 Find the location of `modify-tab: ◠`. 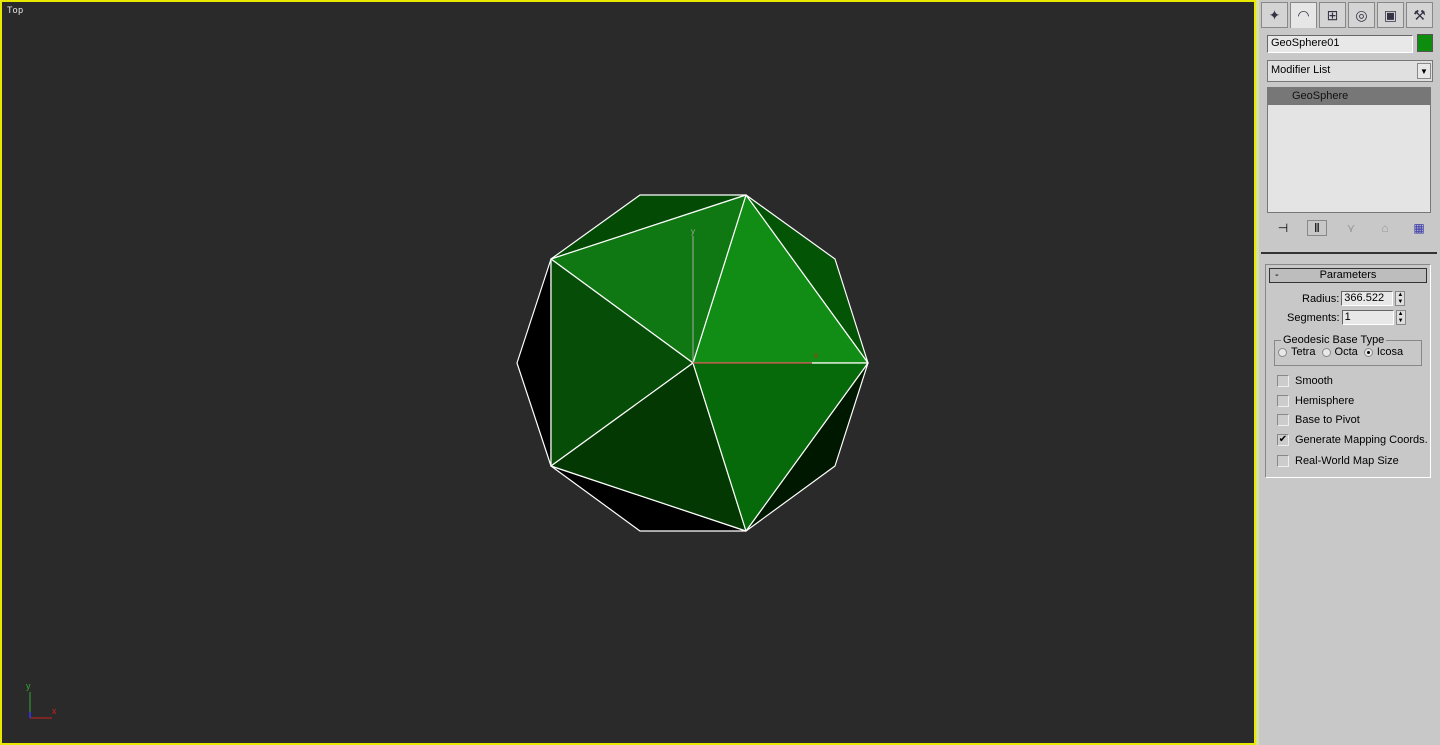

modify-tab: ◠ is located at coordinates (1303, 15).